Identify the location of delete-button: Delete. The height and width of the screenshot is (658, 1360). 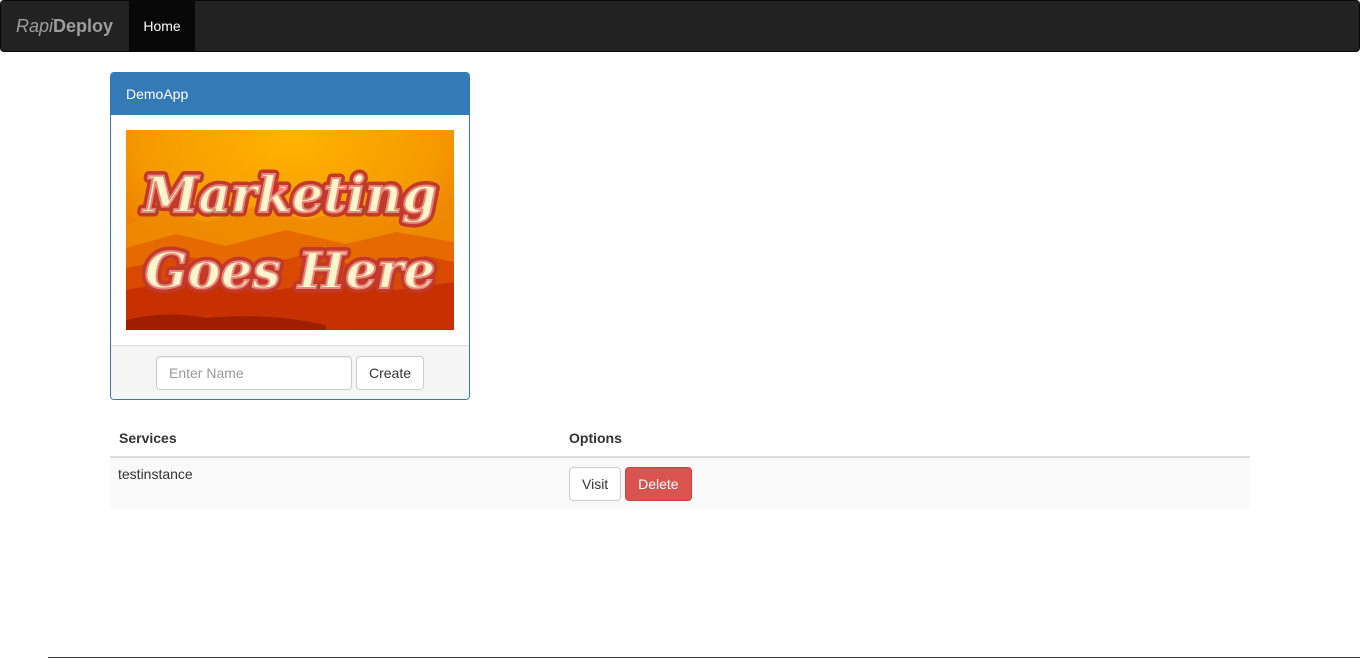
(658, 484).